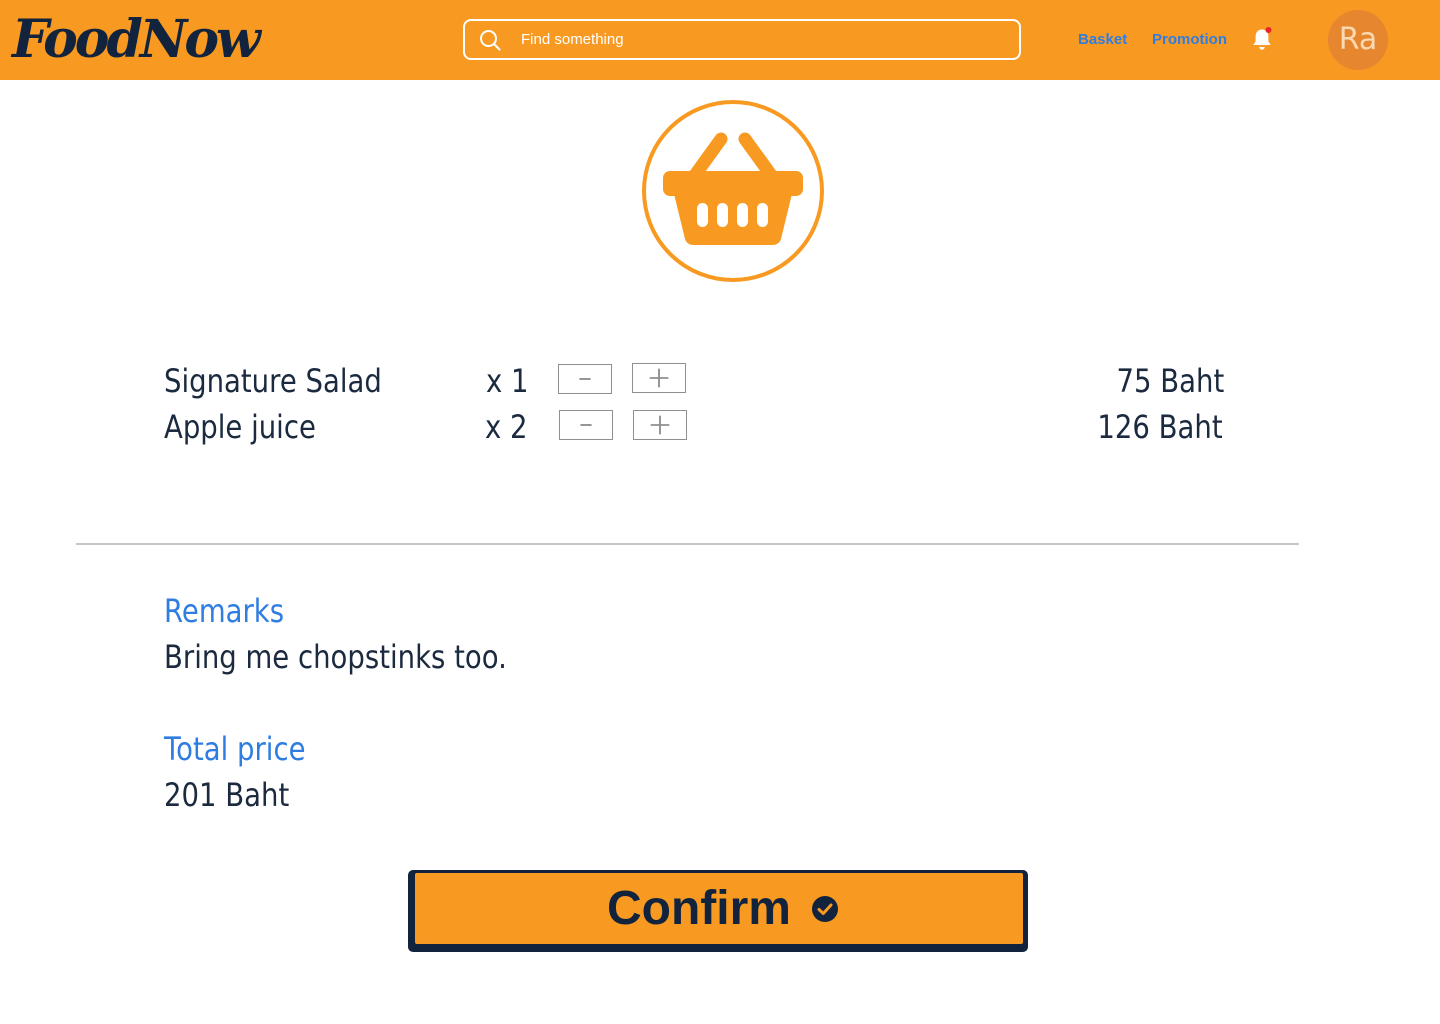 The width and height of the screenshot is (1440, 1024). What do you see at coordinates (699, 908) in the screenshot?
I see `confirm-label: Confirm` at bounding box center [699, 908].